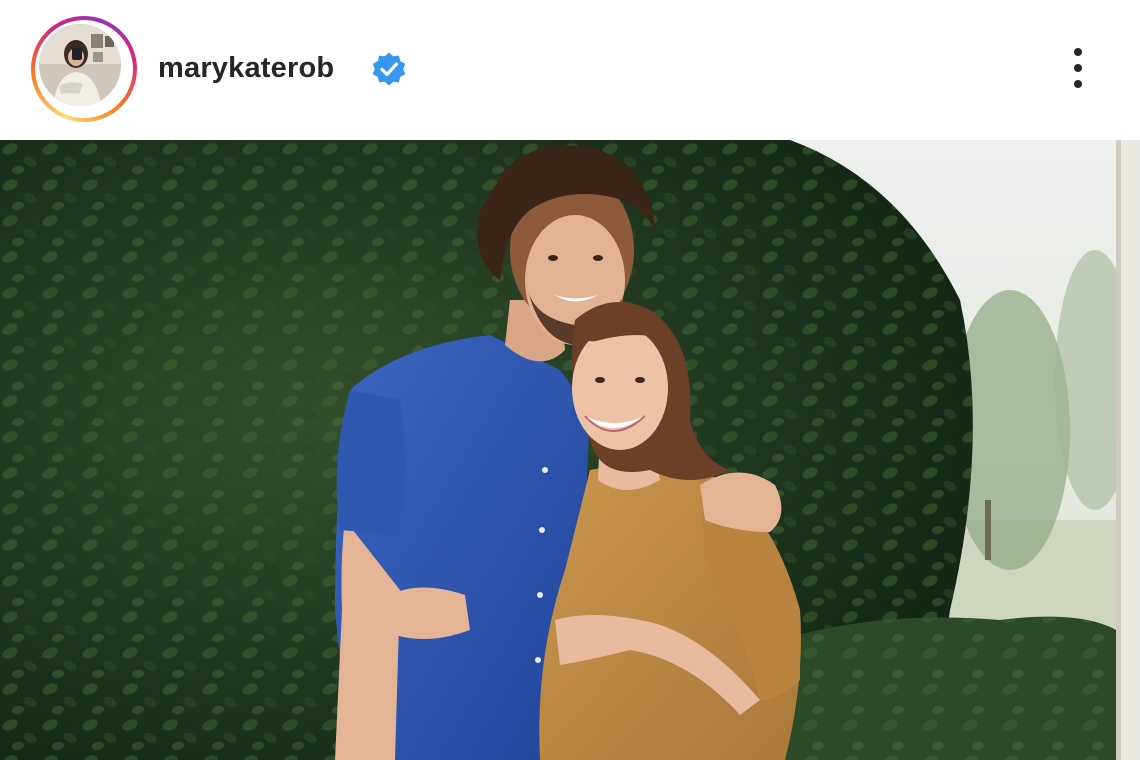 The image size is (1140, 760). I want to click on more-options-button, so click(1078, 68).